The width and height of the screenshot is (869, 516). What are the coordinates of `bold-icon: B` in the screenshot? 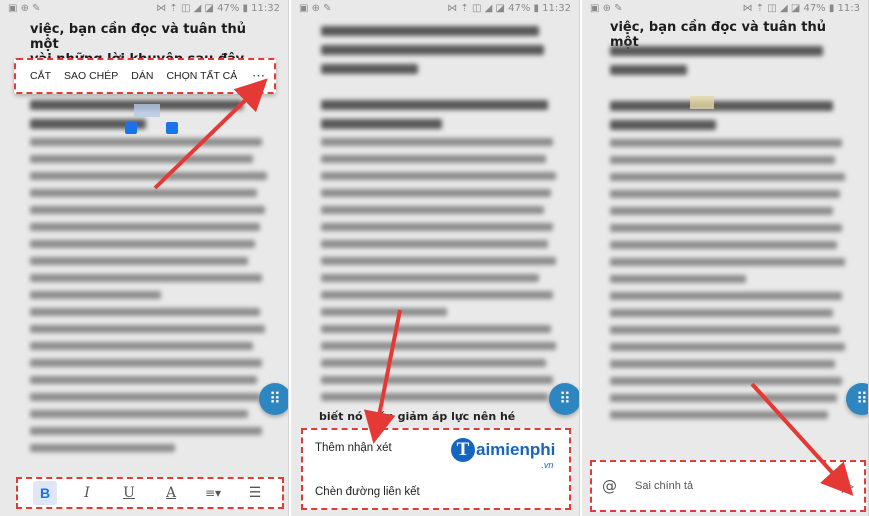 It's located at (45, 493).